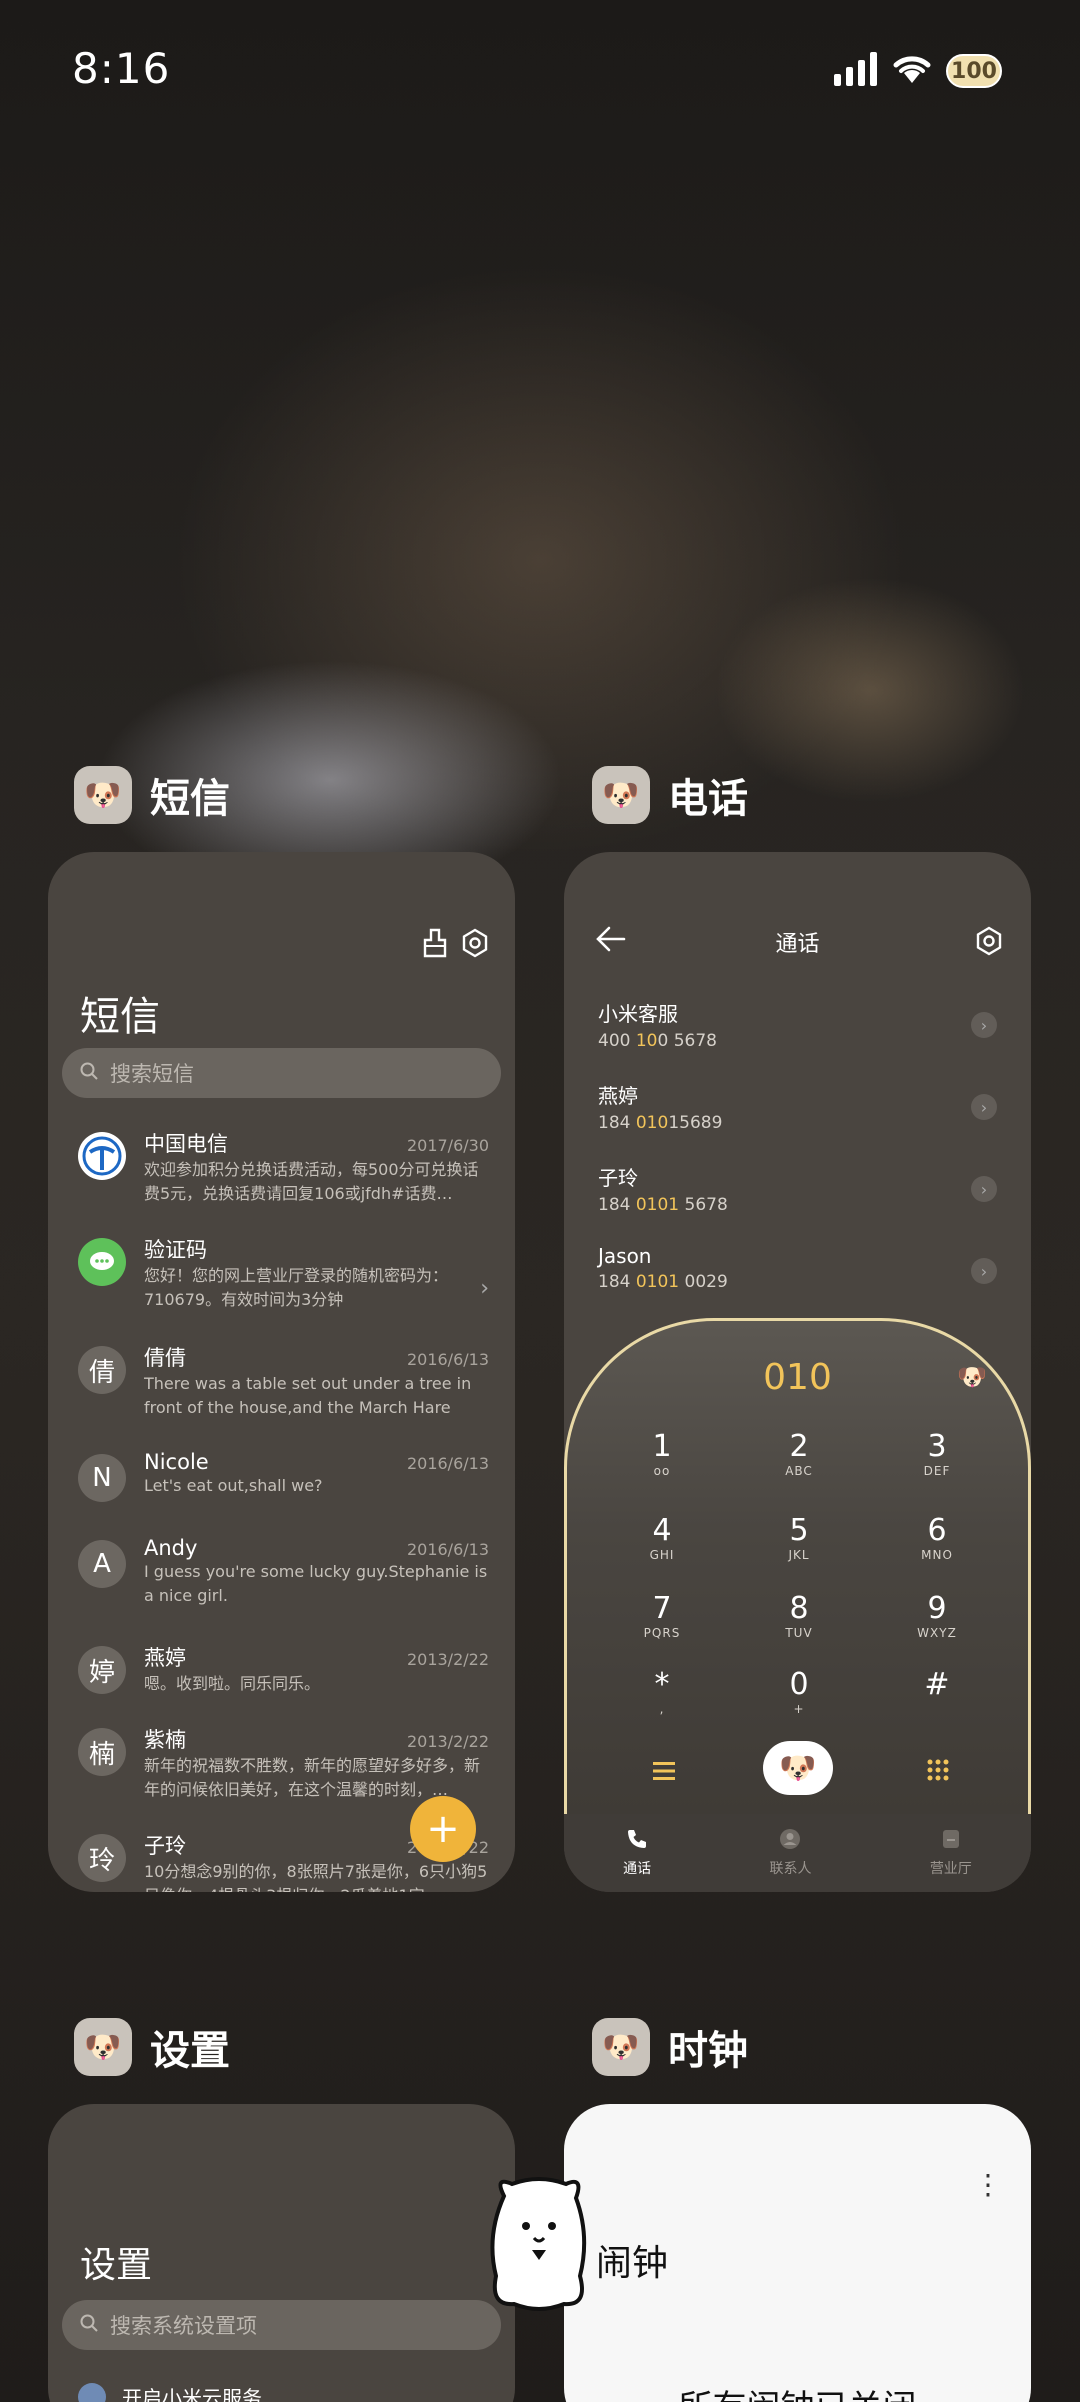 The width and height of the screenshot is (1080, 2402). I want to click on china-telecom-logo-icon, so click(102, 1156).